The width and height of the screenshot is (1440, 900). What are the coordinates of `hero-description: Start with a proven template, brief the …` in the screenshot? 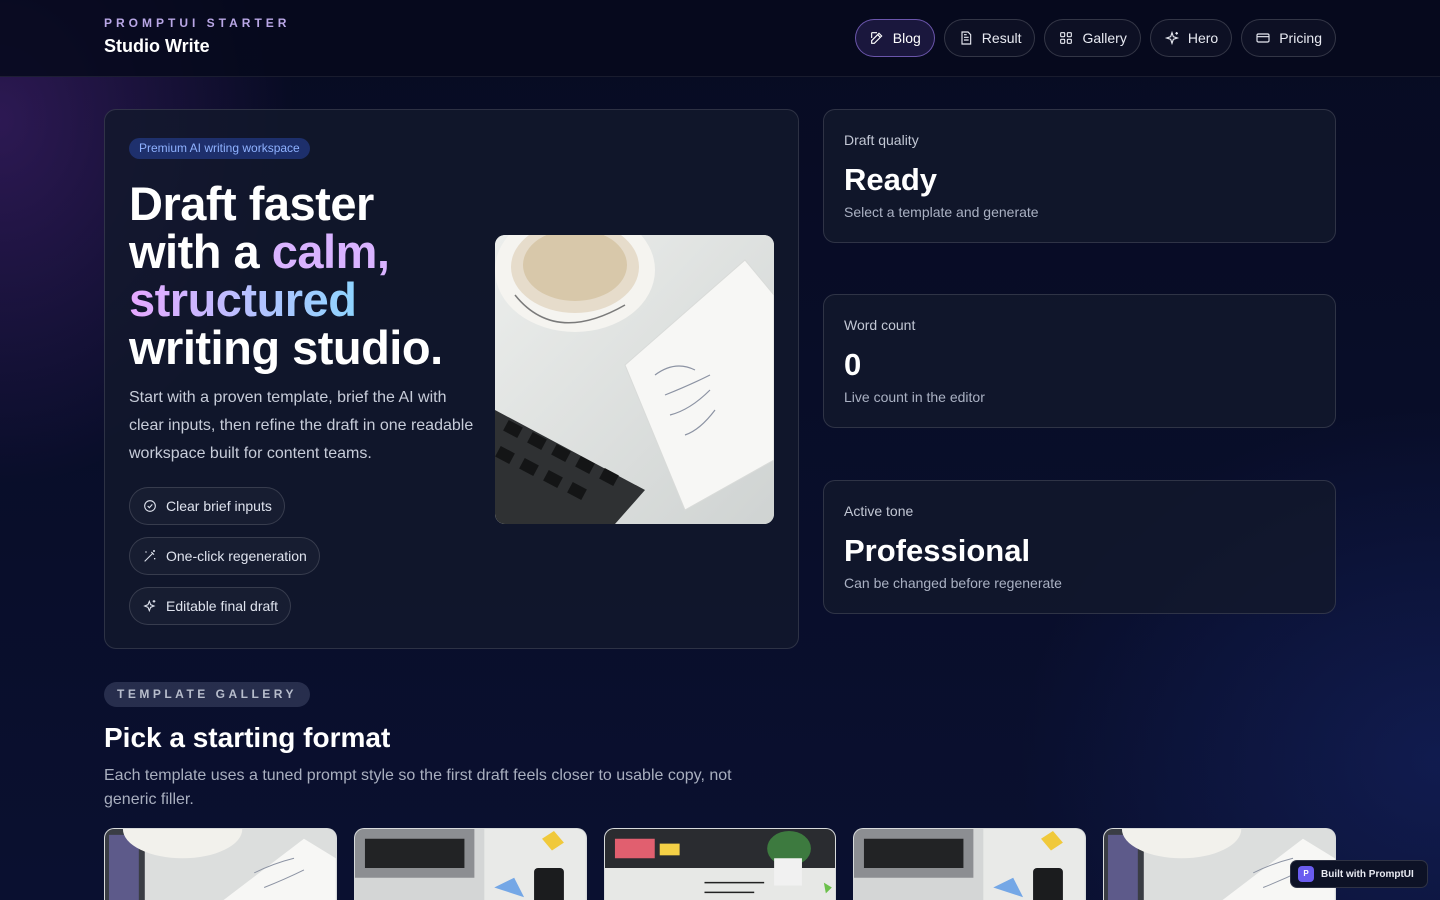 It's located at (301, 425).